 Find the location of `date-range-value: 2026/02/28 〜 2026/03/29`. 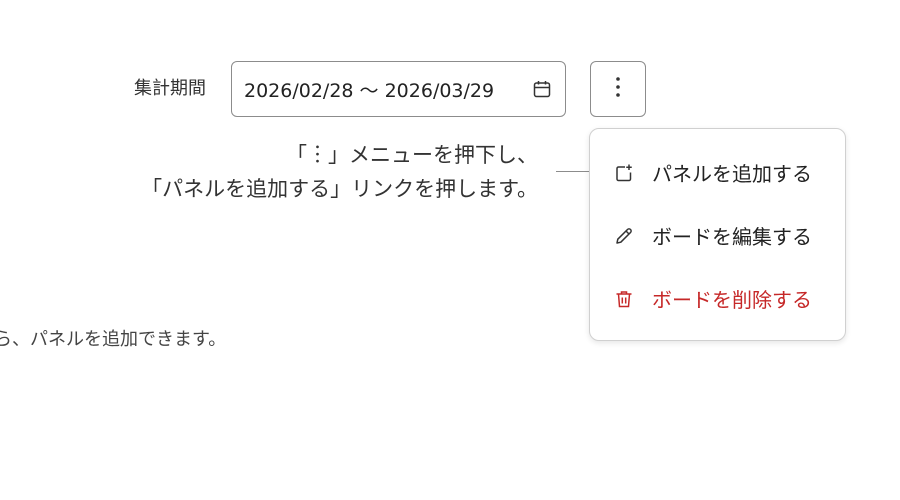

date-range-value: 2026/02/28 〜 2026/03/29 is located at coordinates (369, 90).